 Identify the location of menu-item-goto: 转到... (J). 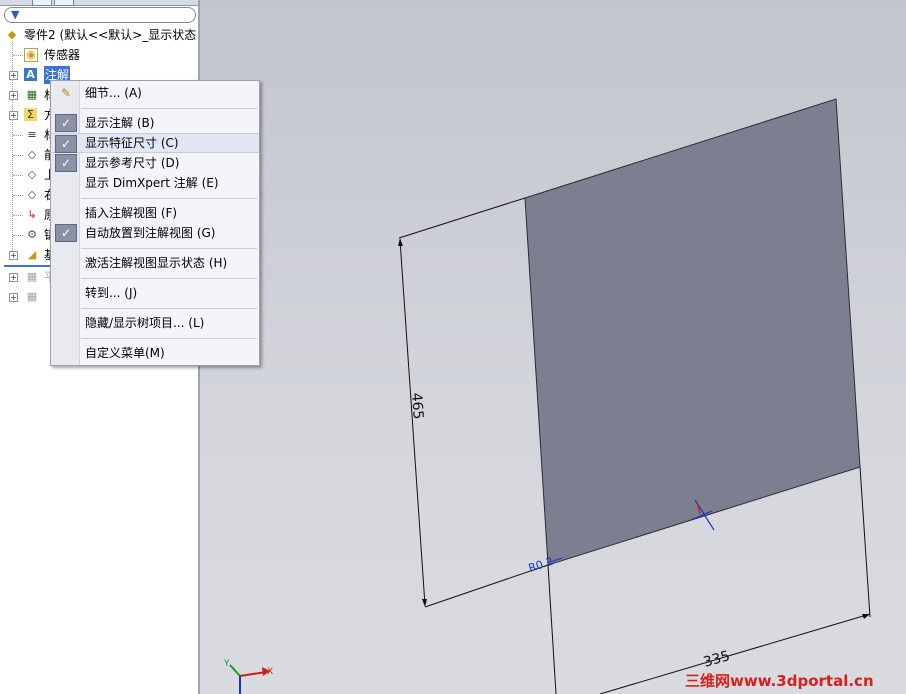
(155, 293).